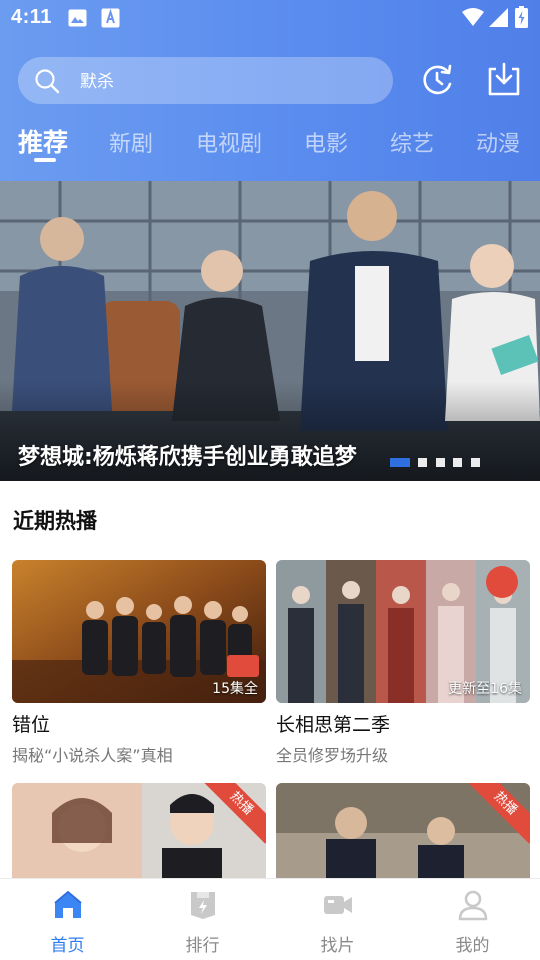 The height and width of the screenshot is (960, 540). I want to click on status-bar: 4:11, so click(270, 18).